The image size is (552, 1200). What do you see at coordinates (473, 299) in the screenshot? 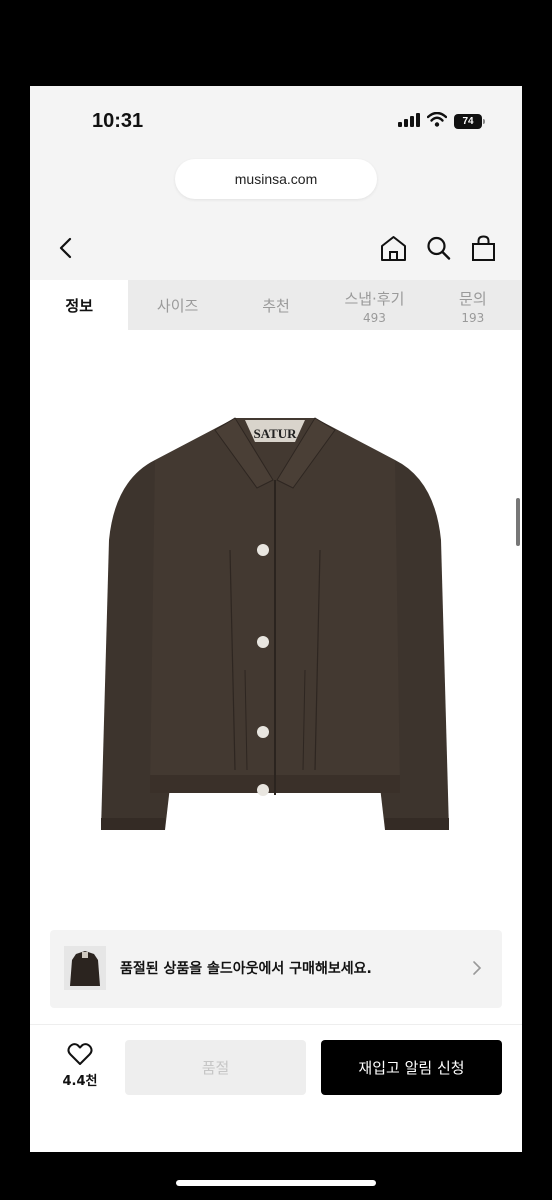
I see `tab-label: 문의` at bounding box center [473, 299].